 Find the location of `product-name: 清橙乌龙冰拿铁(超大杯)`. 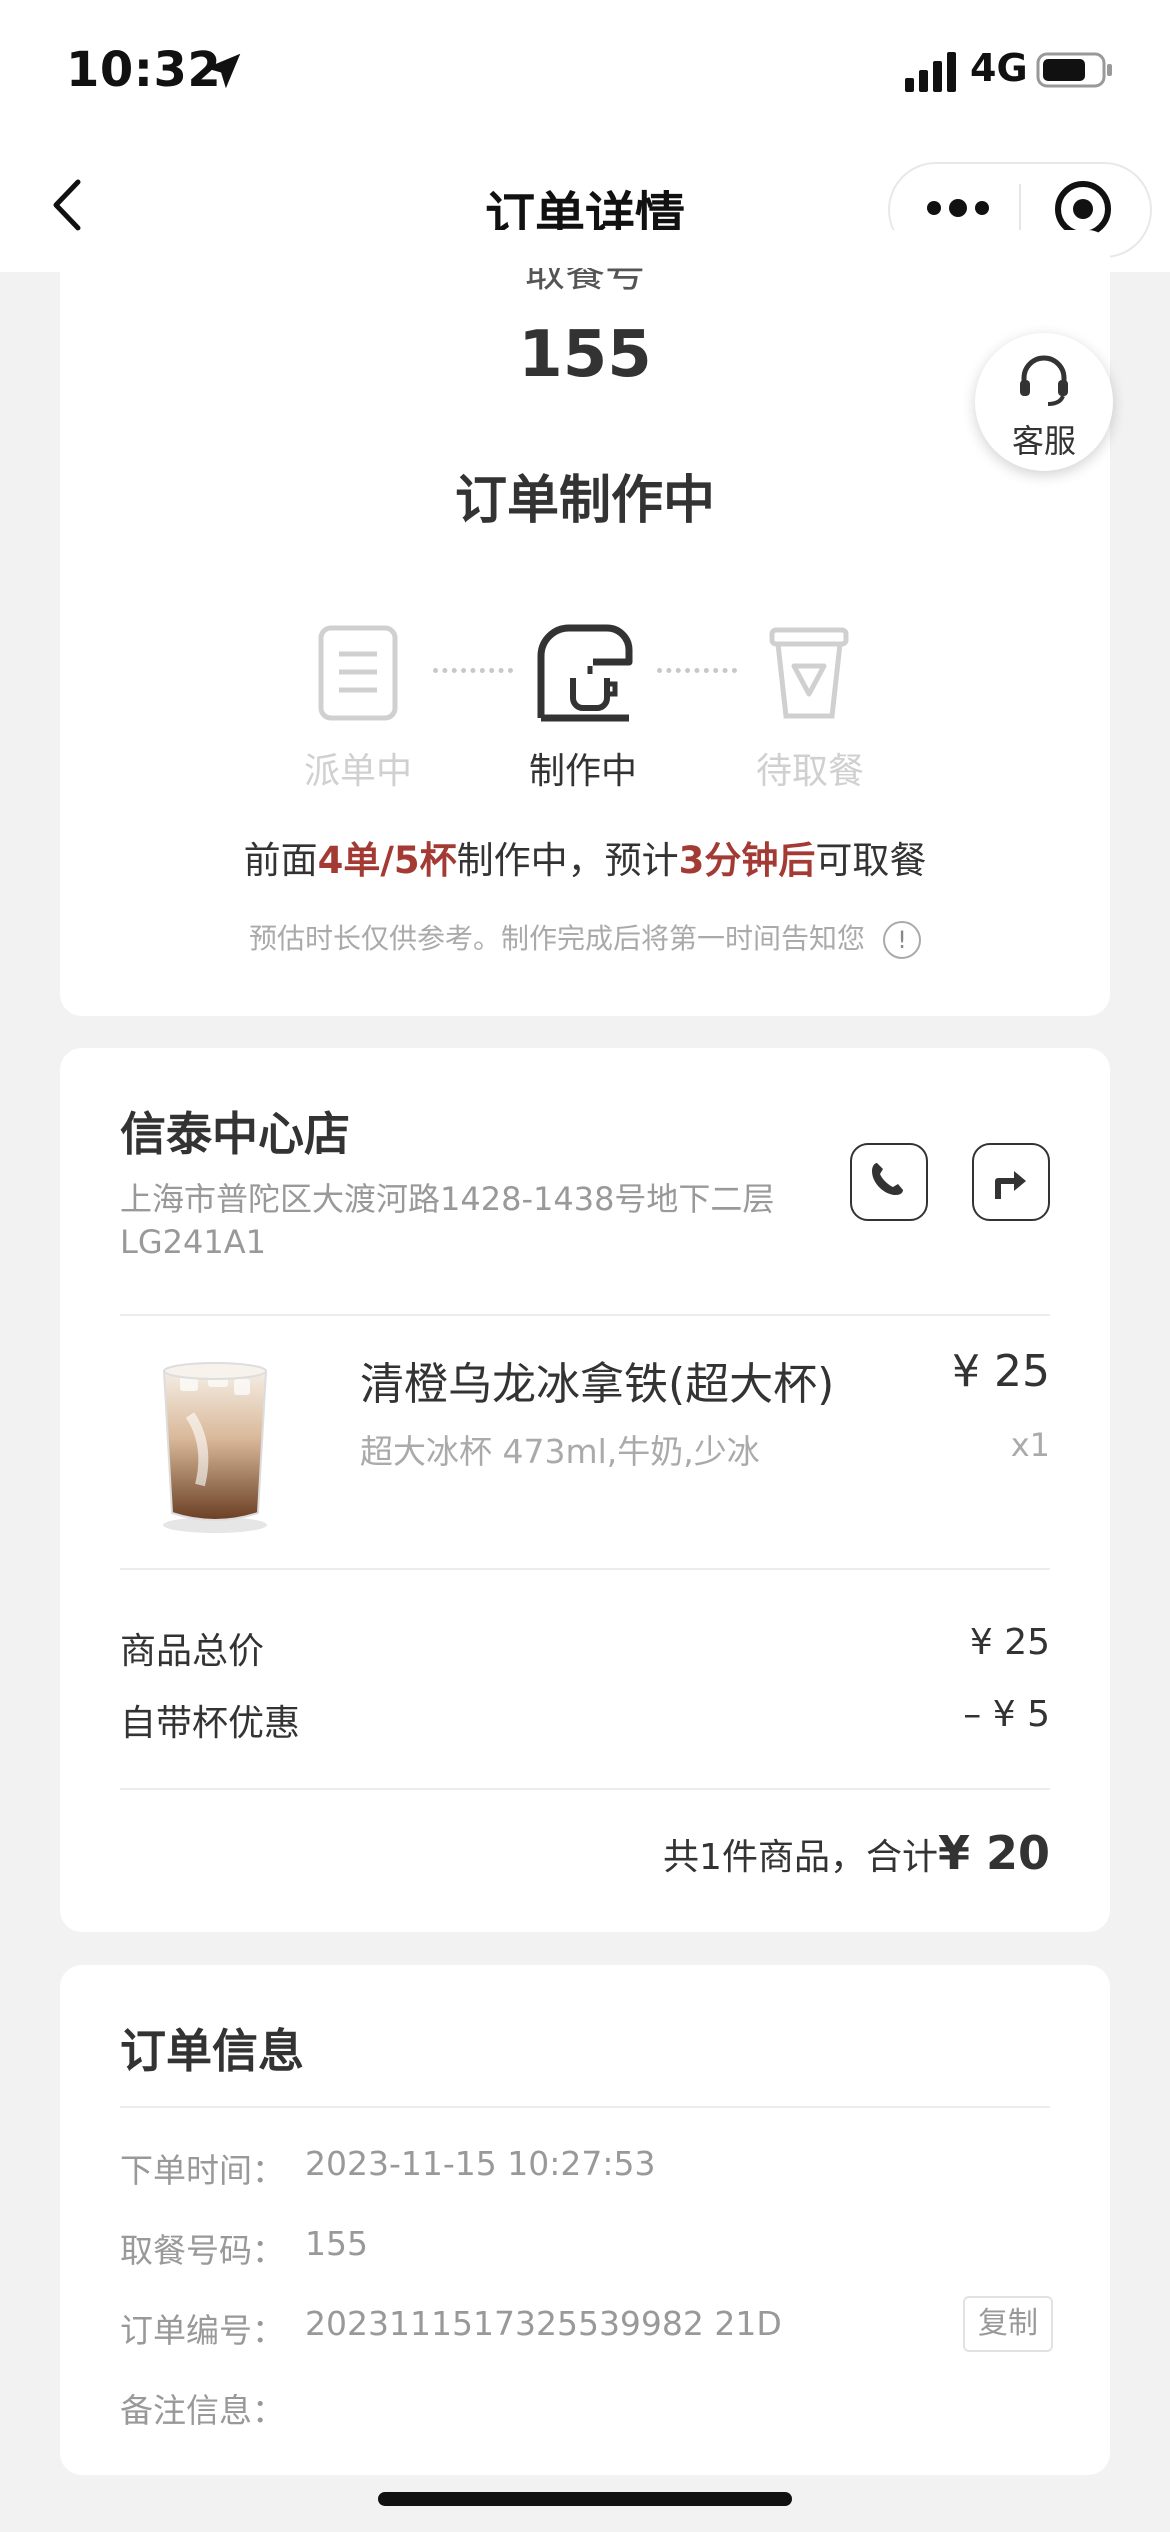

product-name: 清橙乌龙冰拿铁(超大杯) is located at coordinates (597, 1384).